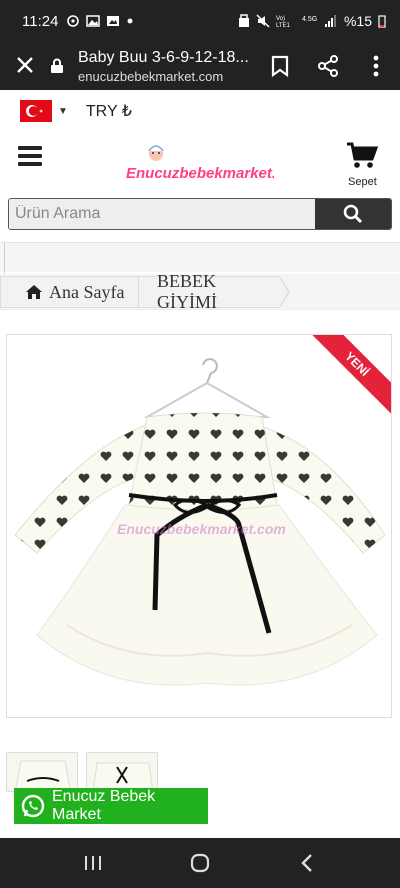  I want to click on signal-icon, so click(330, 21).